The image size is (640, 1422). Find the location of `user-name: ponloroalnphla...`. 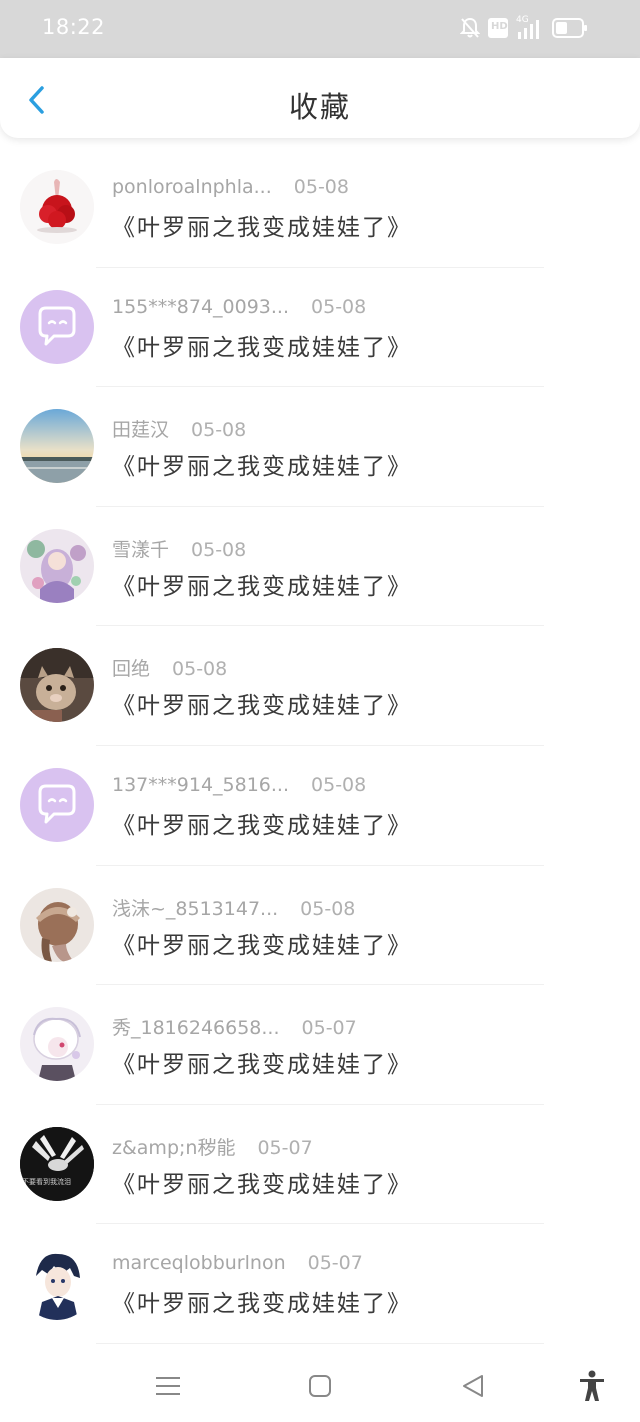

user-name: ponloroalnphla... is located at coordinates (192, 187).